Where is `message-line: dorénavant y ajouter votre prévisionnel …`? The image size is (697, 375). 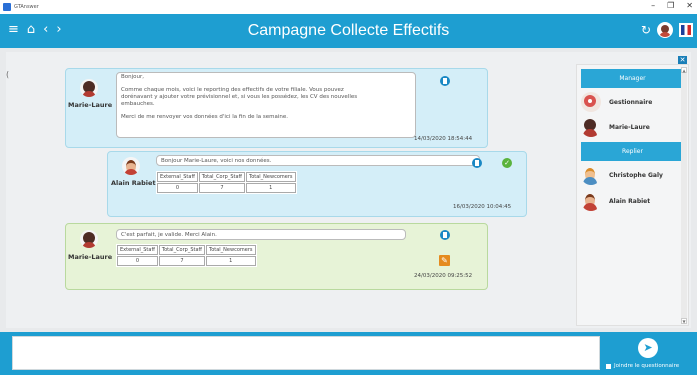
message-line: dorénavant y ajouter votre prévisionnel … is located at coordinates (239, 97).